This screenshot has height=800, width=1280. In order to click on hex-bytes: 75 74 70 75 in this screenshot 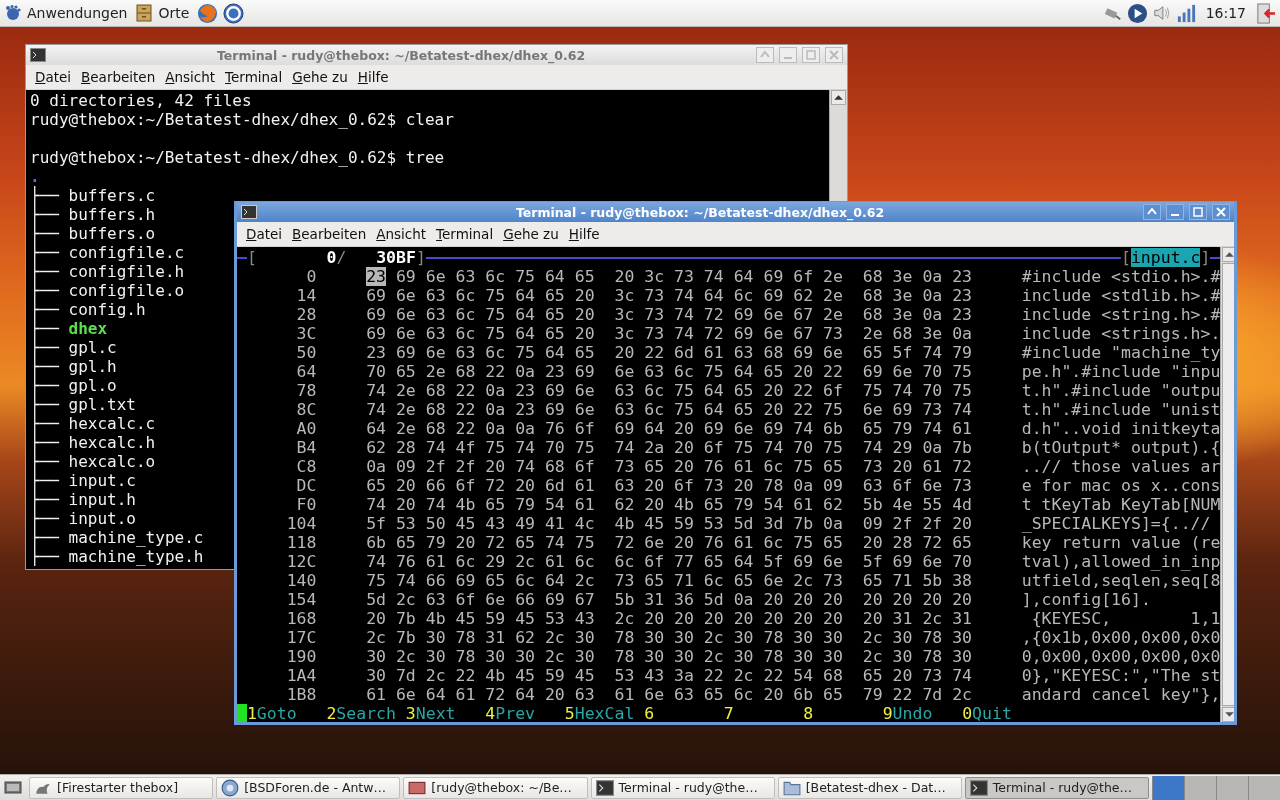, I will do `click(917, 390)`.